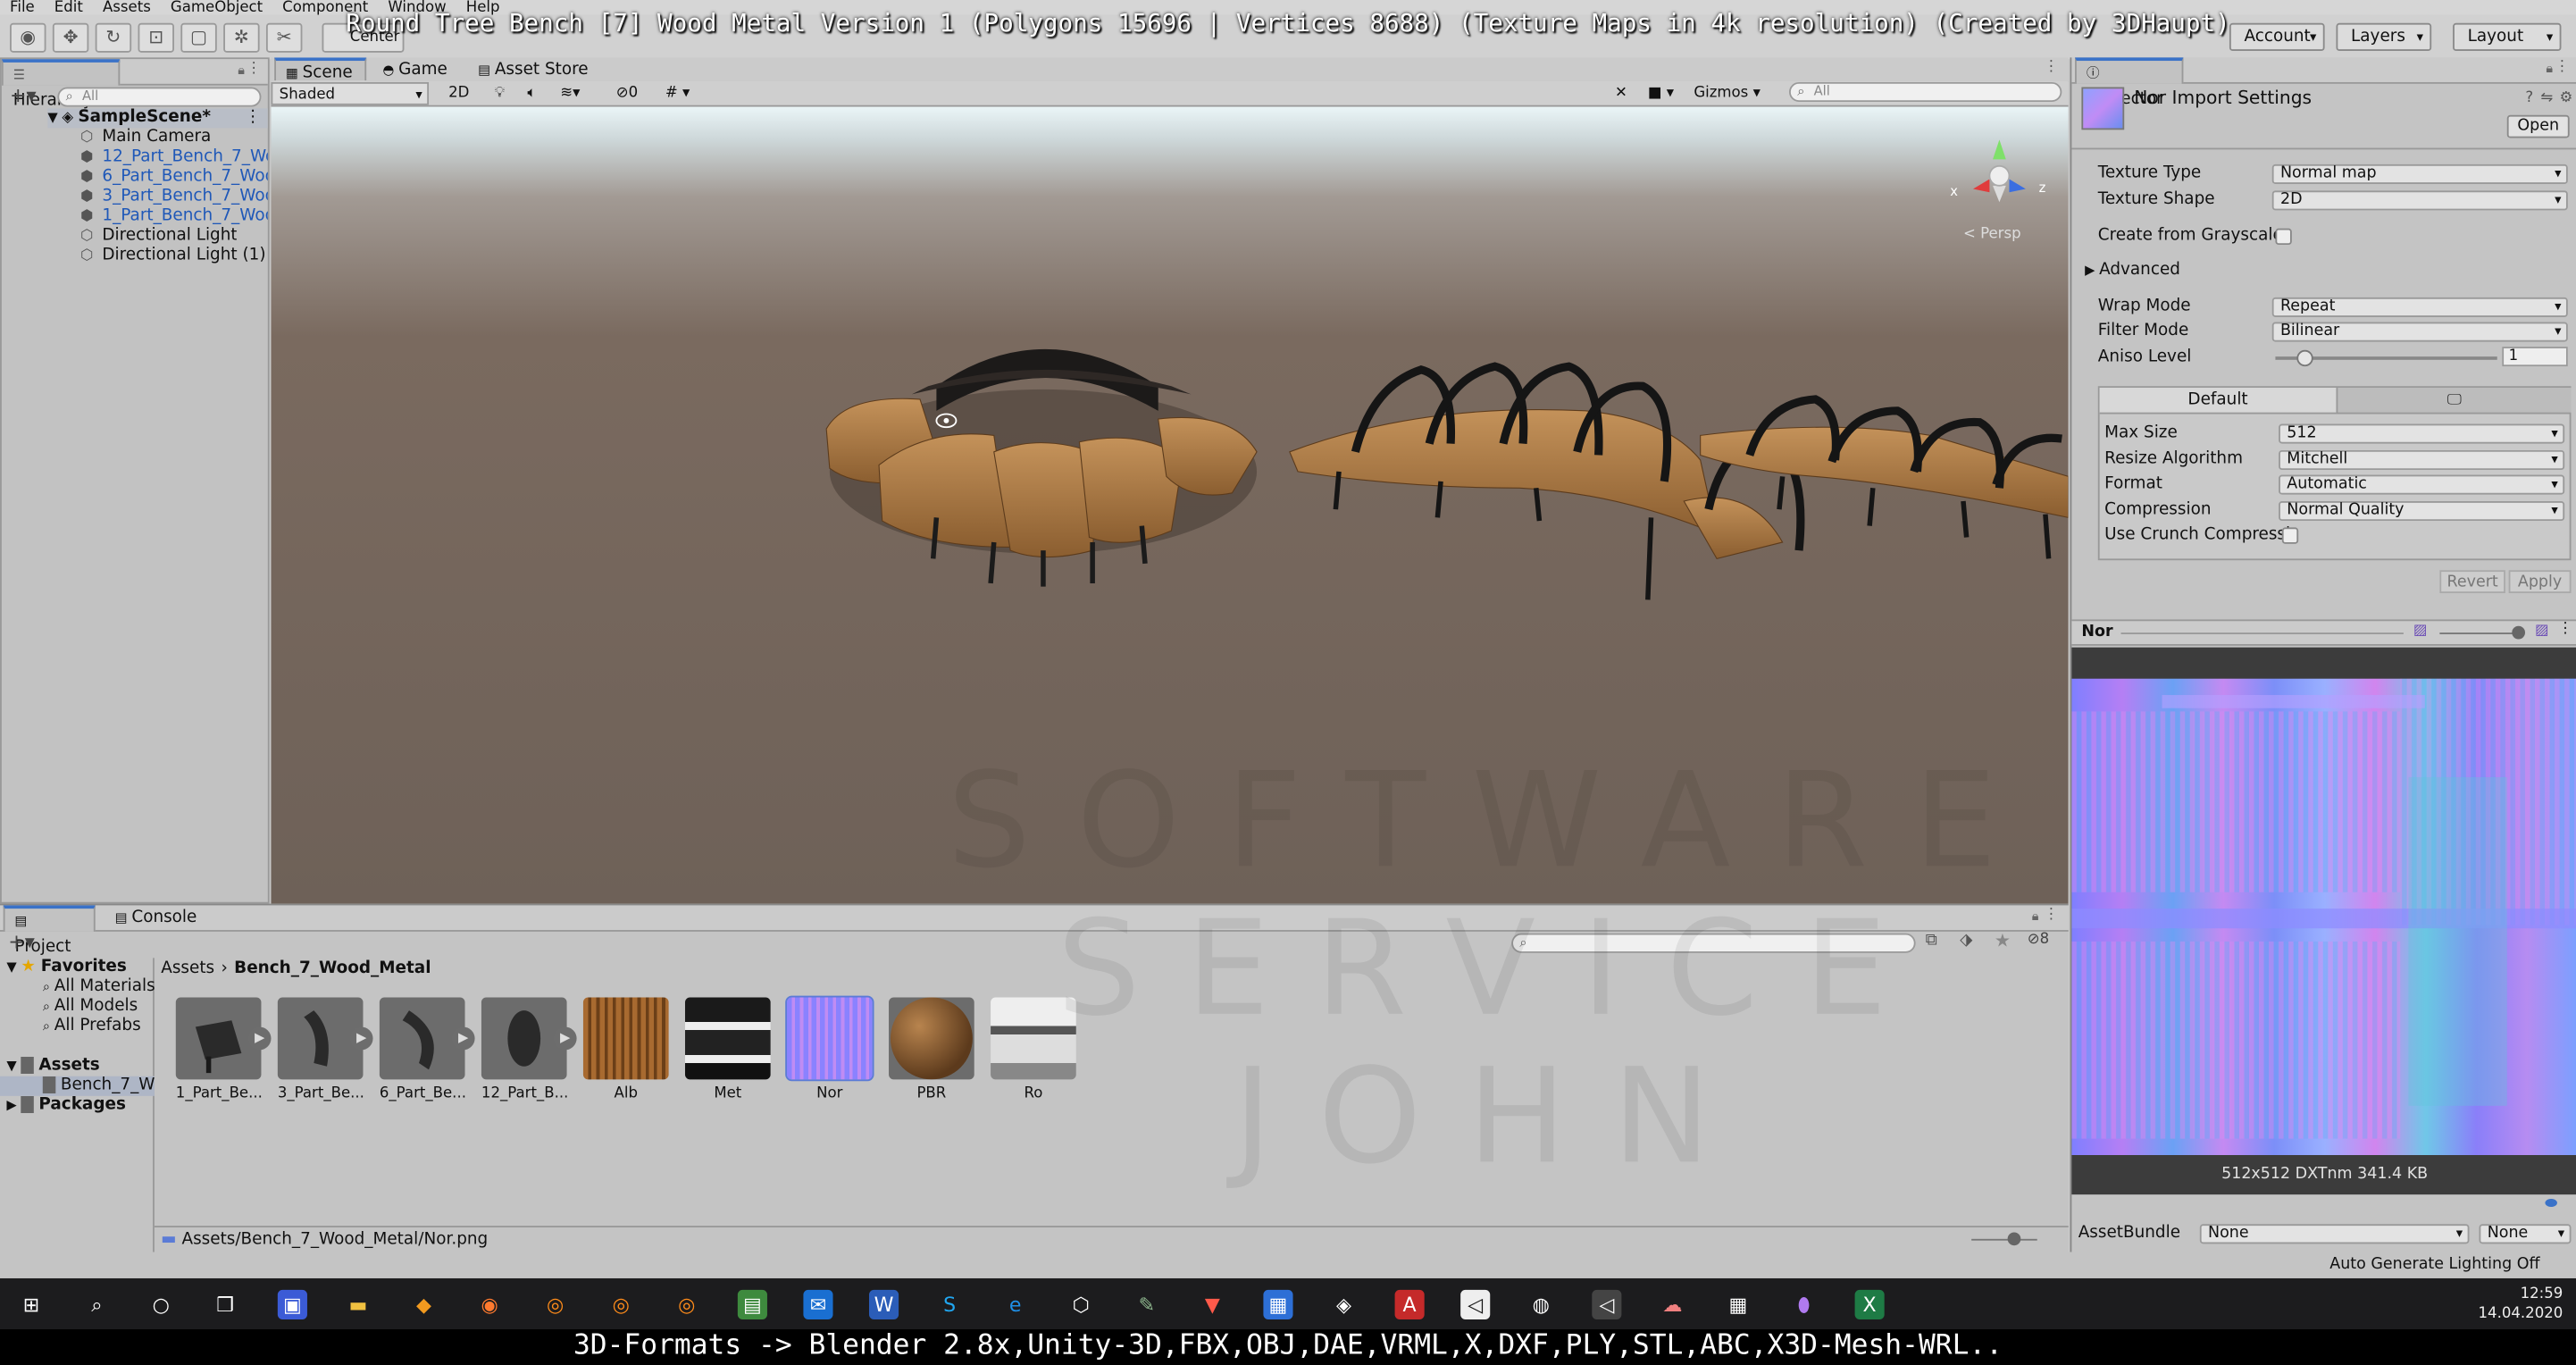  Describe the element at coordinates (156, 918) in the screenshot. I see `tab-console: ▤ Console` at that location.